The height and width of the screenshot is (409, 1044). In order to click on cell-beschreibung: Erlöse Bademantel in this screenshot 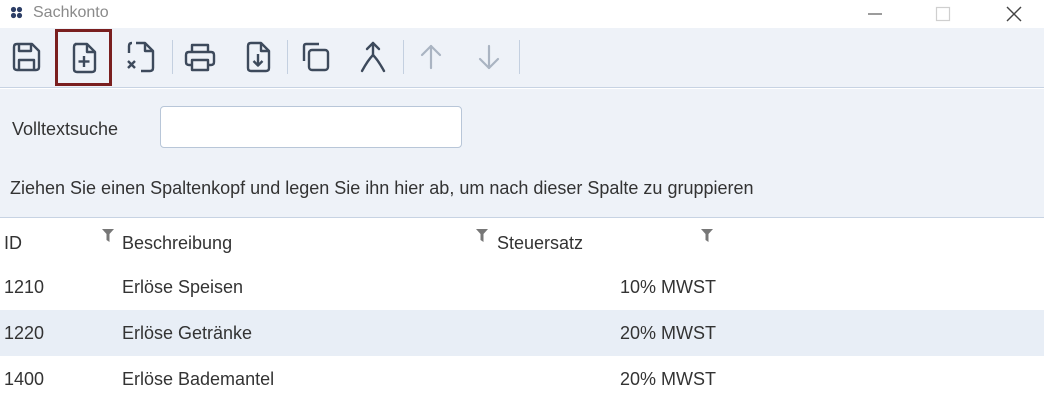, I will do `click(198, 379)`.